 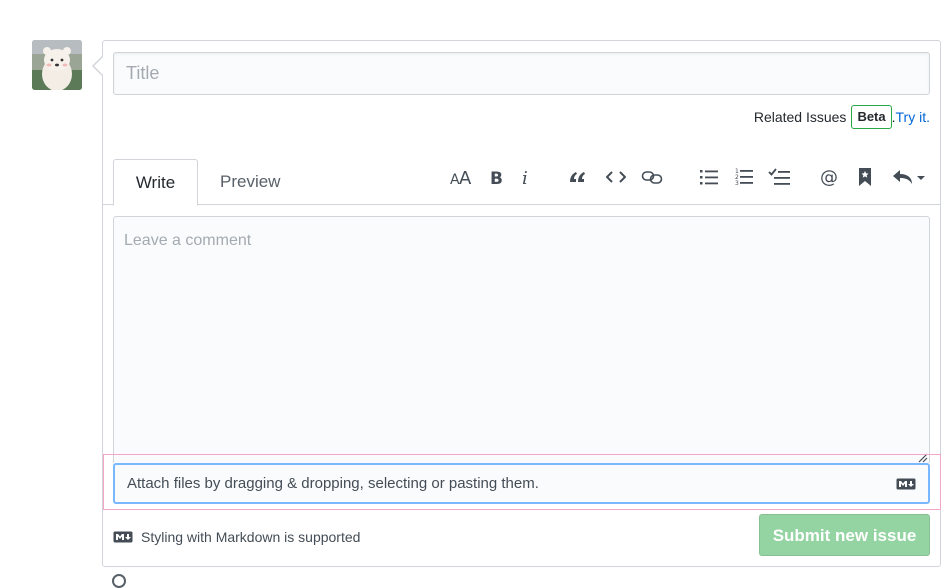 I want to click on panel-caret-inner, so click(x=98, y=66).